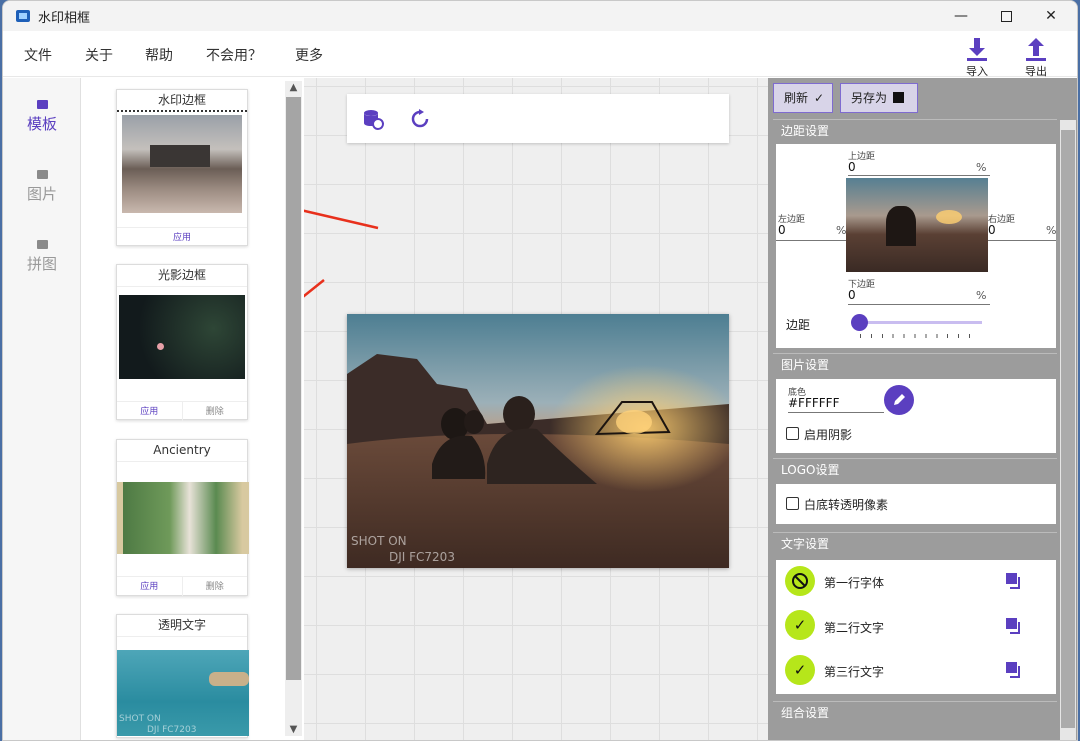 The image size is (1080, 741). I want to click on save-icon, so click(899, 97).